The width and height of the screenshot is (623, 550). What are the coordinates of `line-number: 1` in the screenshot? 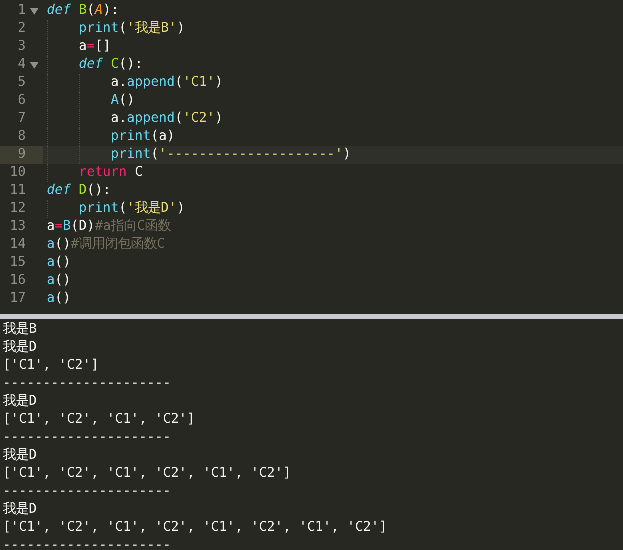 It's located at (21, 11).